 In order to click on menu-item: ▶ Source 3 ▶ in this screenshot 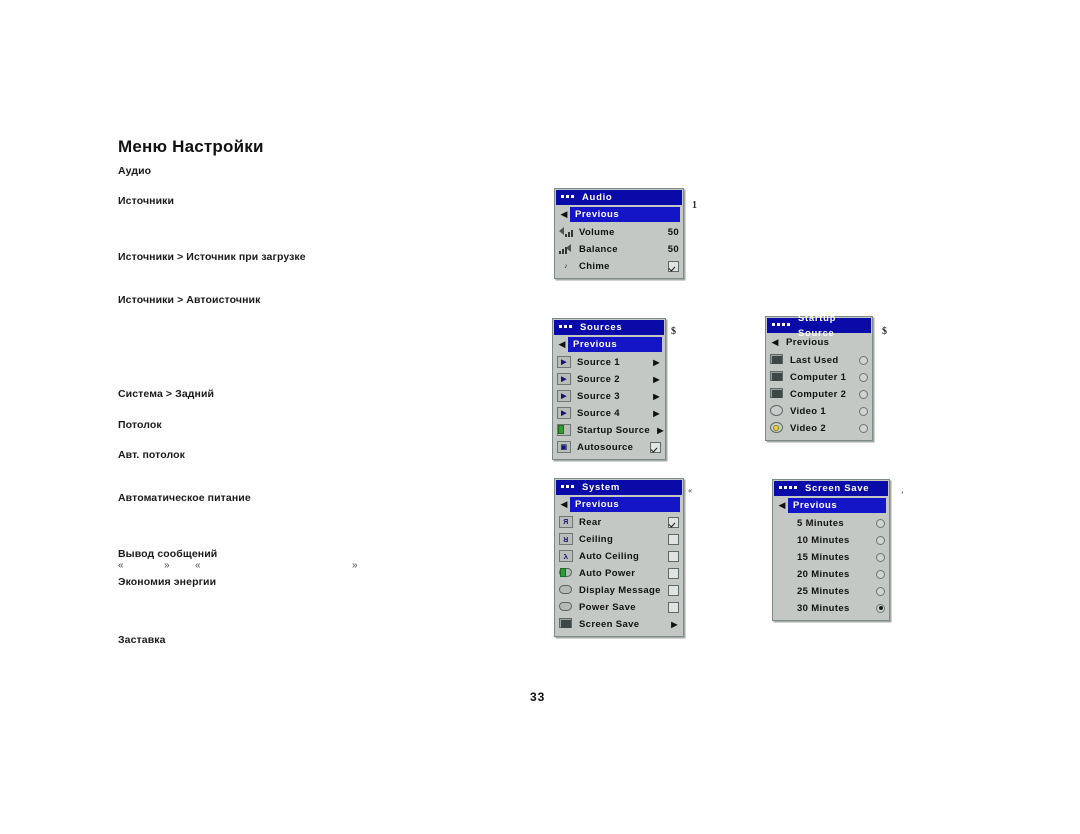, I will do `click(609, 396)`.